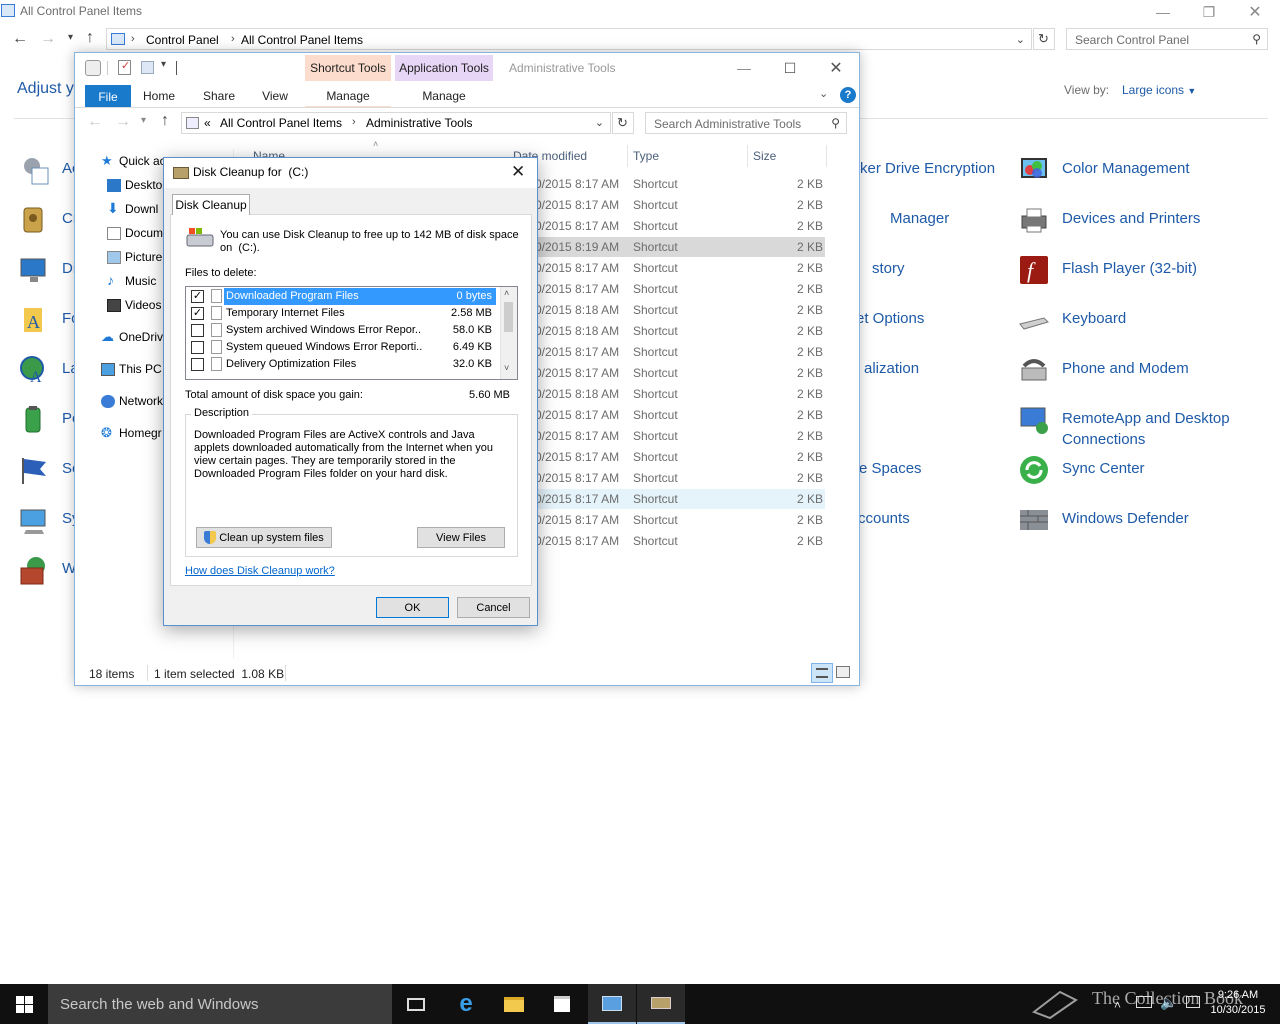  Describe the element at coordinates (48, 39) in the screenshot. I see `forward-arrow-icon: →` at that location.